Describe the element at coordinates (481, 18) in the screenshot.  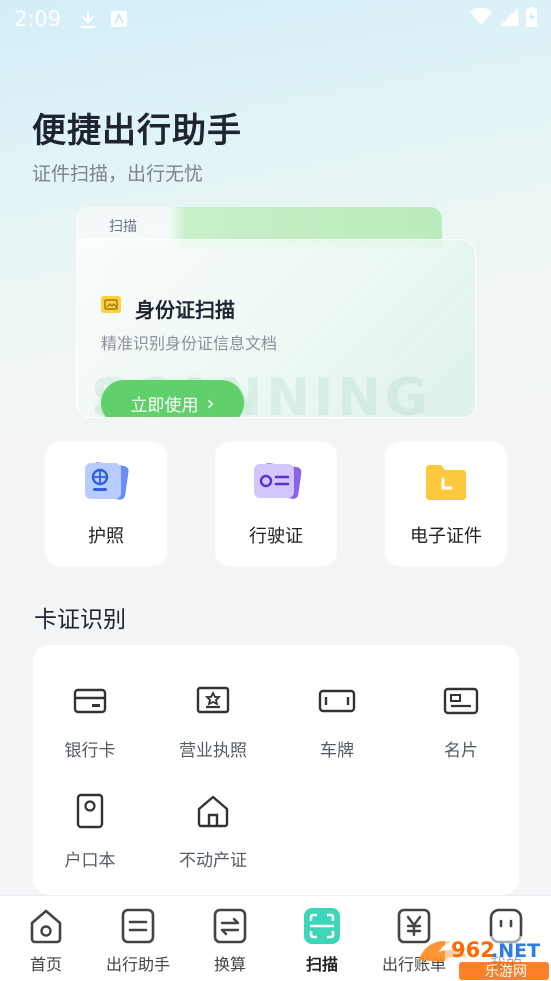
I see `wifi-icon` at that location.